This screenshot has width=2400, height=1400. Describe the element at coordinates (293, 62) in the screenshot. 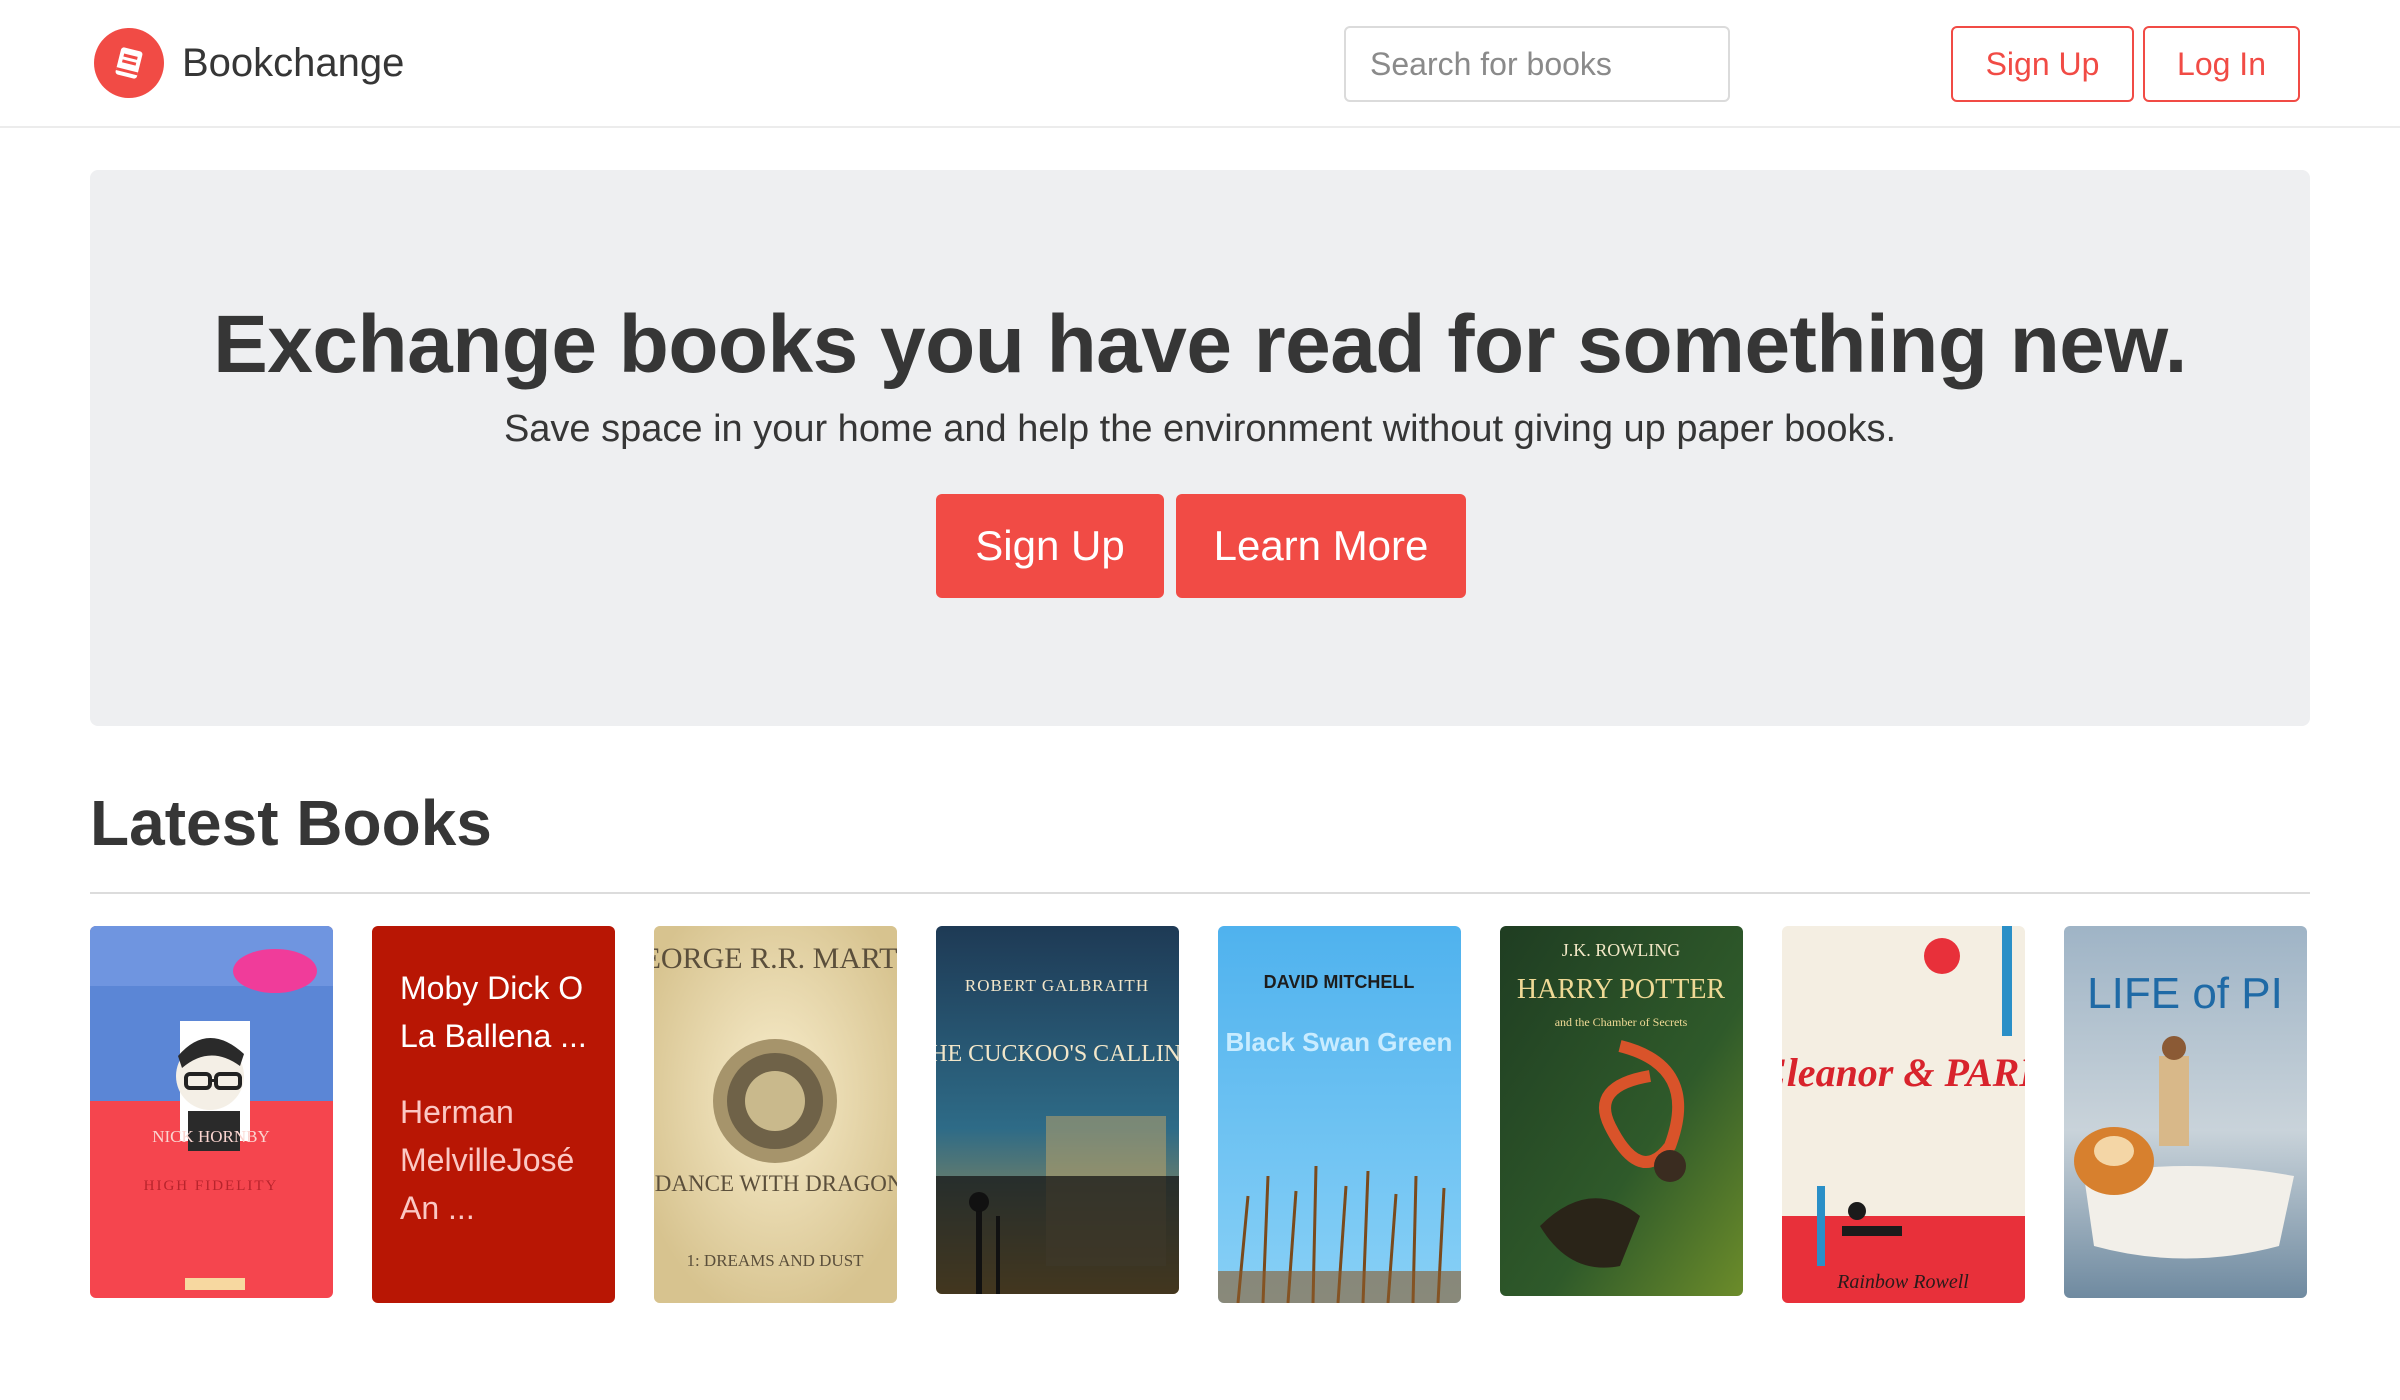

I see `brand-name: Bookchange` at that location.